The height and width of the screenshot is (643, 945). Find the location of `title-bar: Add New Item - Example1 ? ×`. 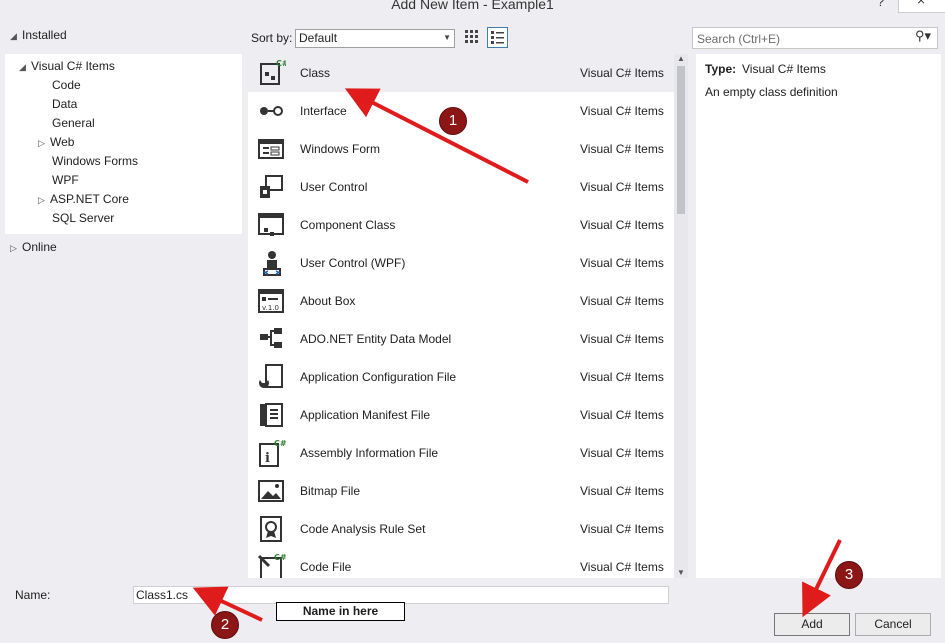

title-bar: Add New Item - Example1 ? × is located at coordinates (472, 10).